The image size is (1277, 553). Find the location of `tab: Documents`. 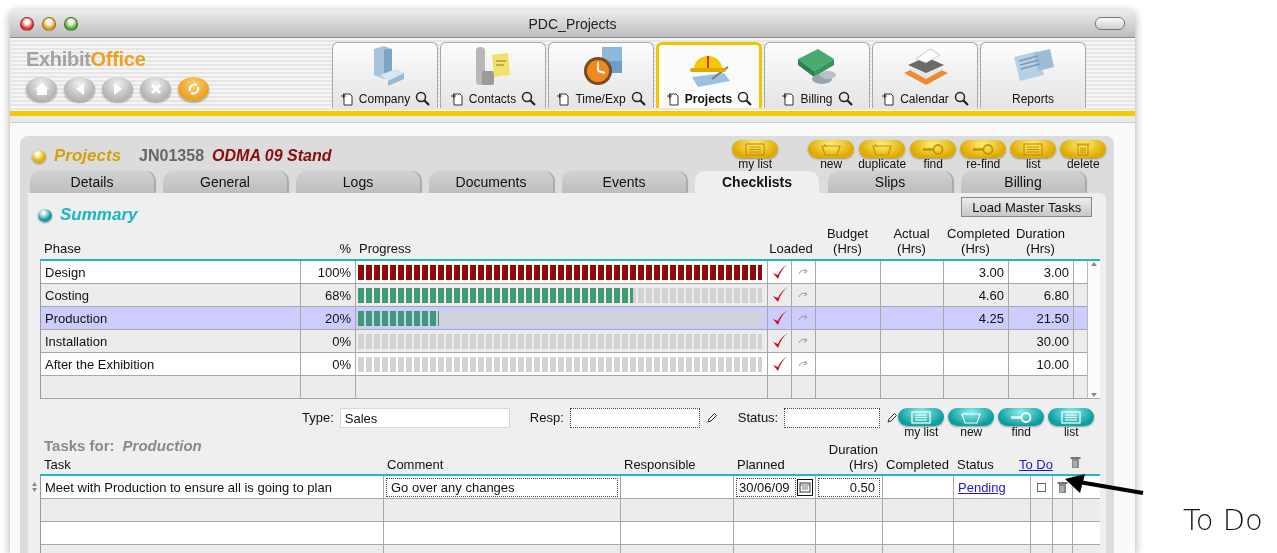

tab: Documents is located at coordinates (491, 182).